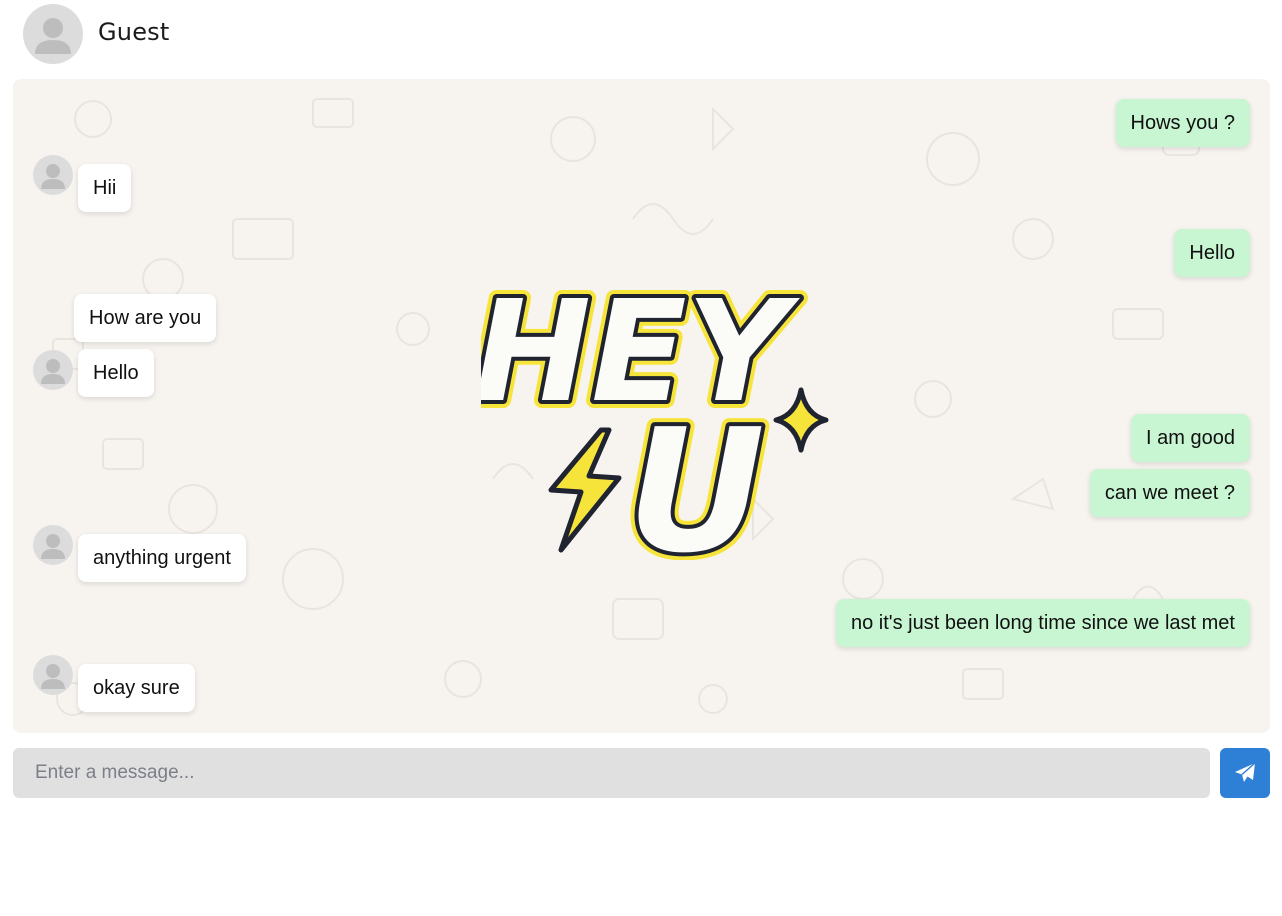 Image resolution: width=1282 pixels, height=916 pixels. I want to click on sticker-line2-face: U, so click(696, 476).